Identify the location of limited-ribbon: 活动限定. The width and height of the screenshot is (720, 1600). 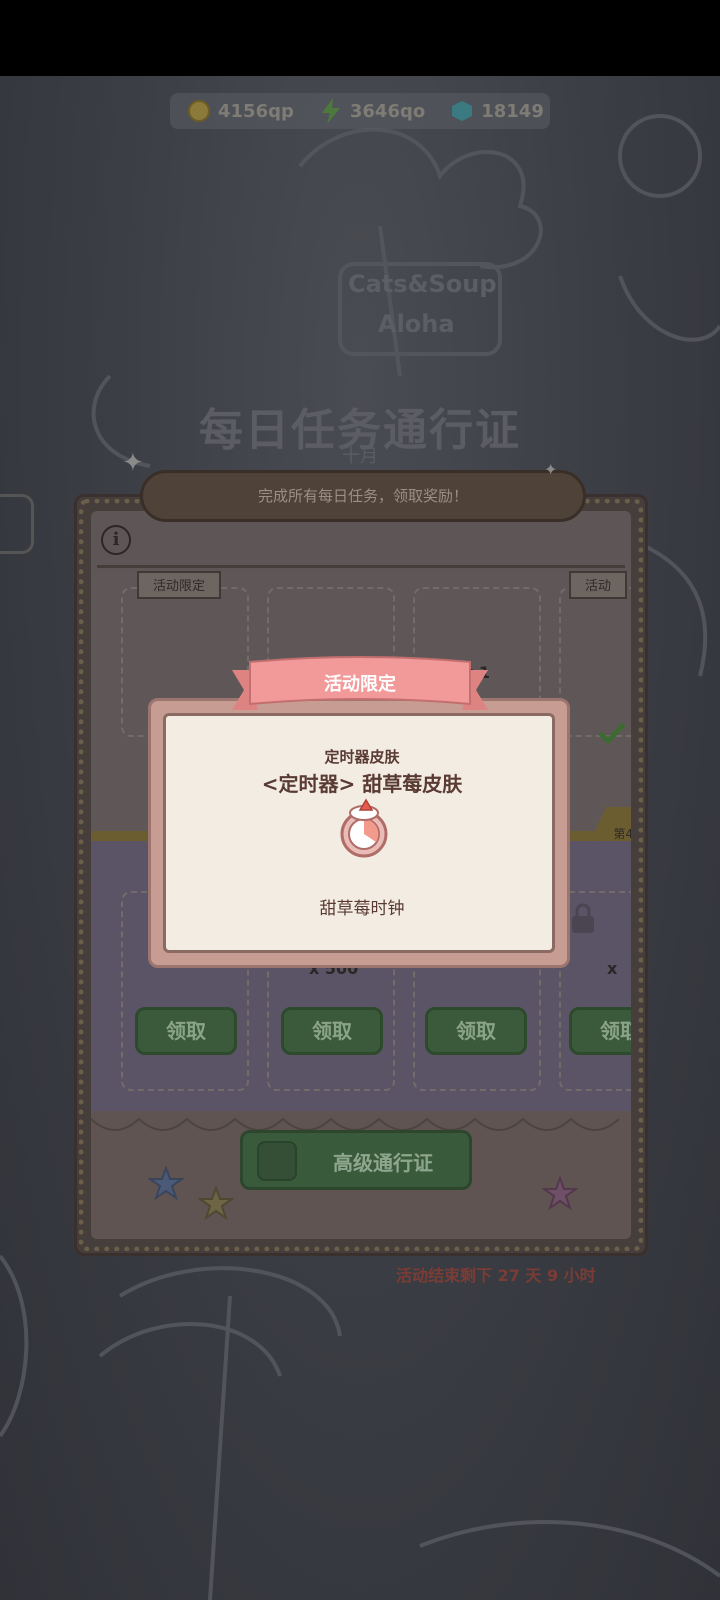
(360, 688).